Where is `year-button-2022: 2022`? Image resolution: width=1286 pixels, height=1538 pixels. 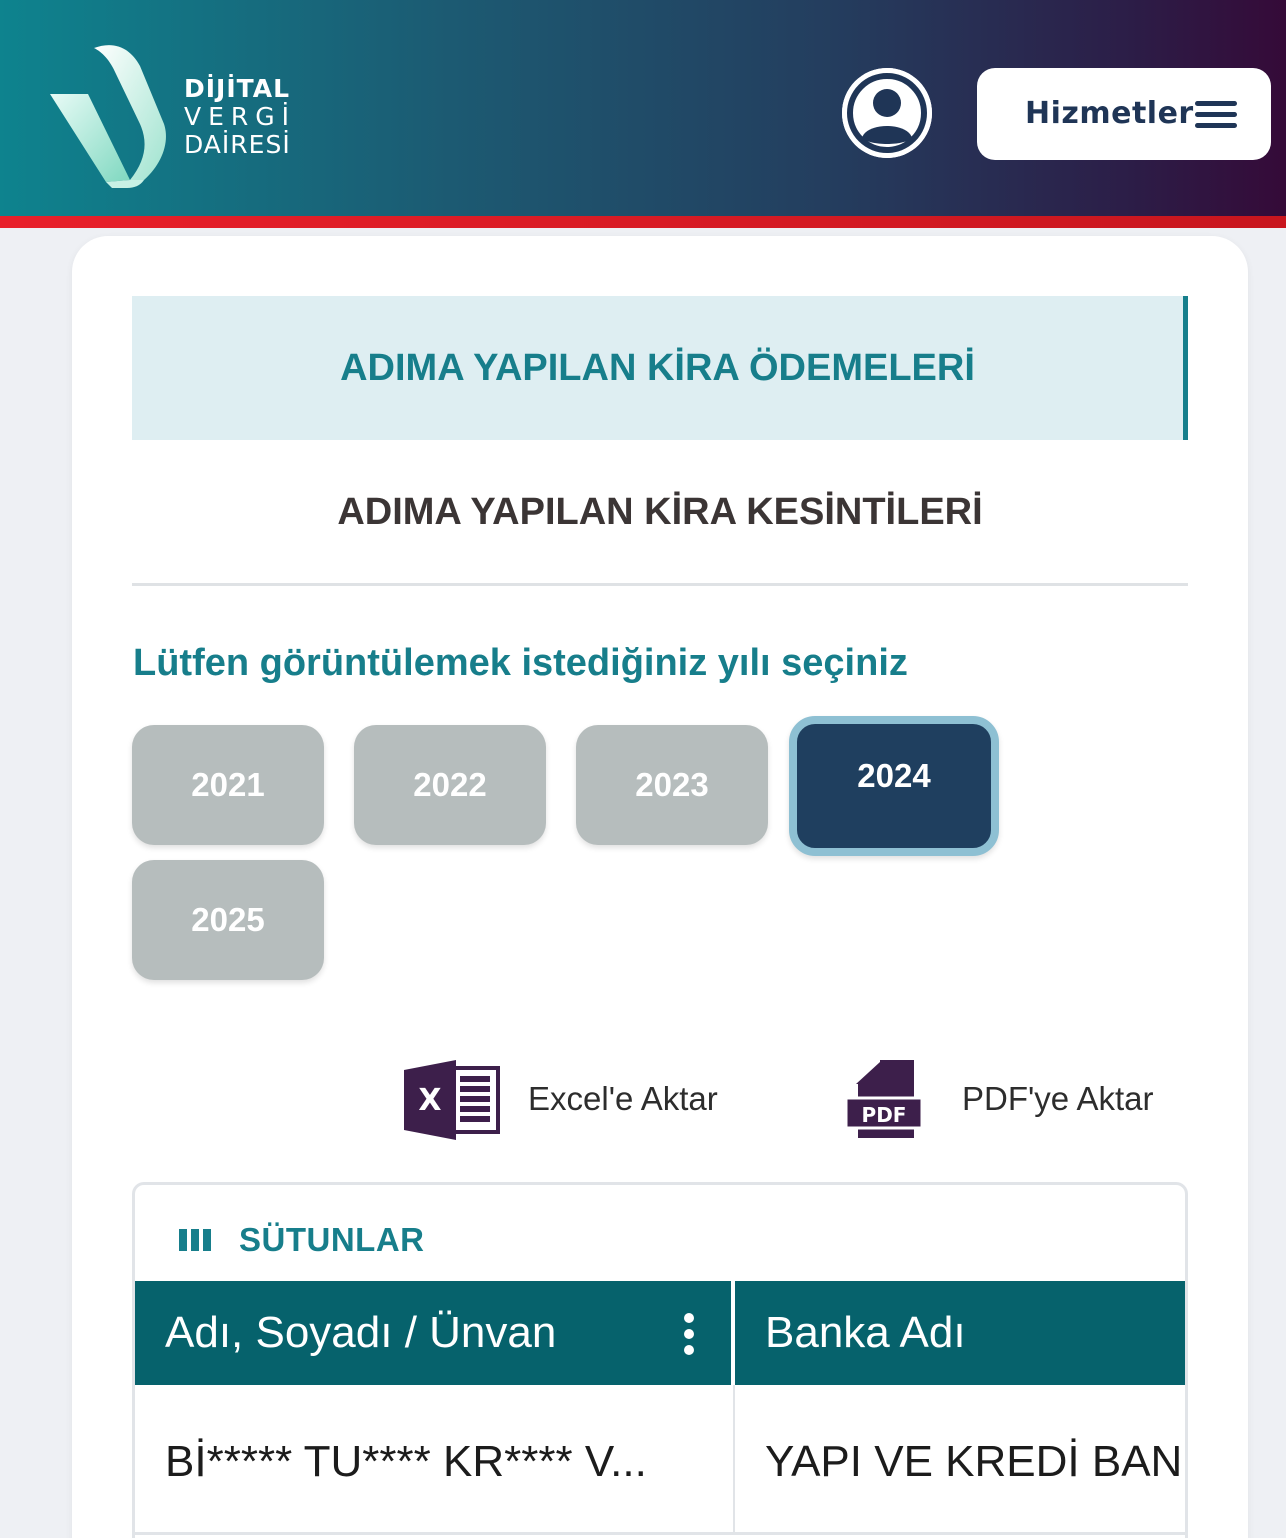
year-button-2022: 2022 is located at coordinates (450, 785).